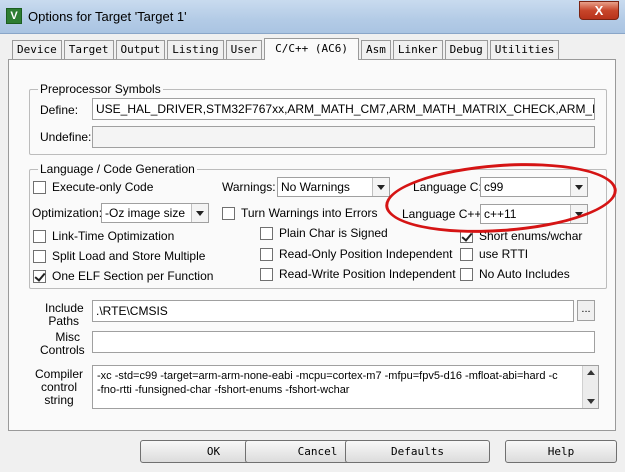 The image size is (625, 472). Describe the element at coordinates (417, 50) in the screenshot. I see `tab-linker: Linker` at that location.